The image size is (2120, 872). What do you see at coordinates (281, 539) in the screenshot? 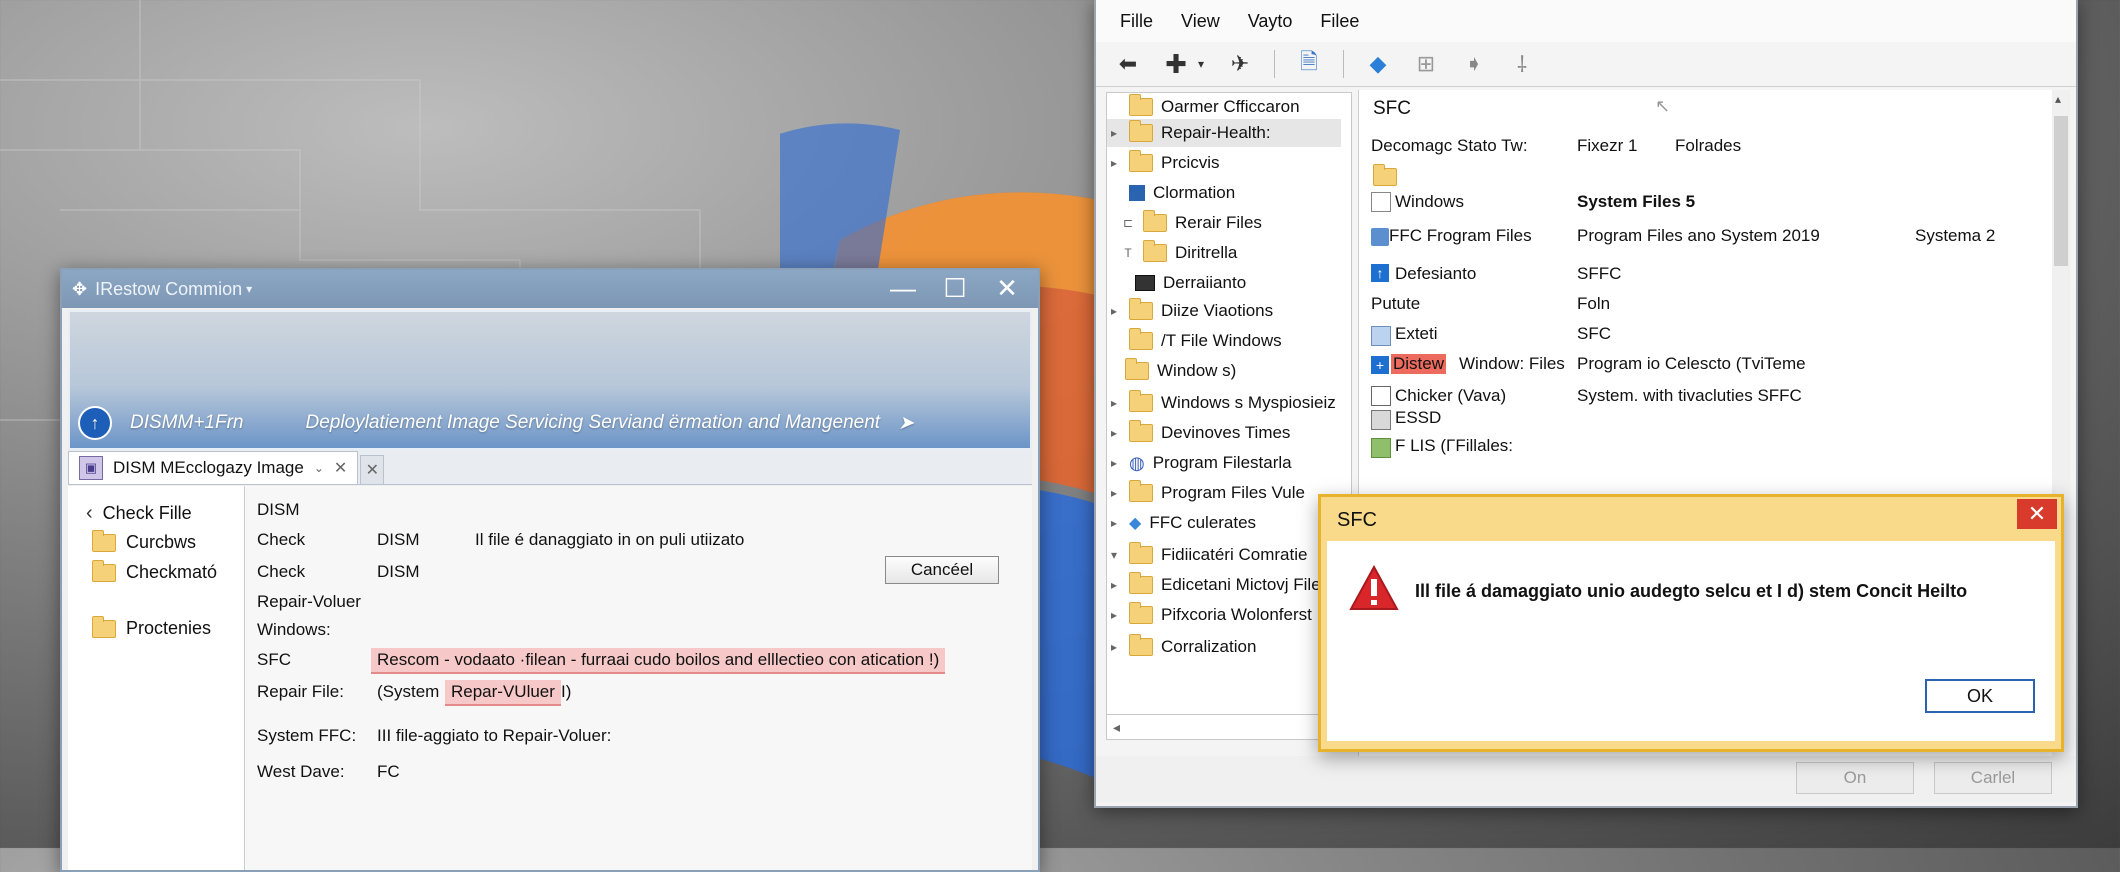
I see `row-label: Check` at bounding box center [281, 539].